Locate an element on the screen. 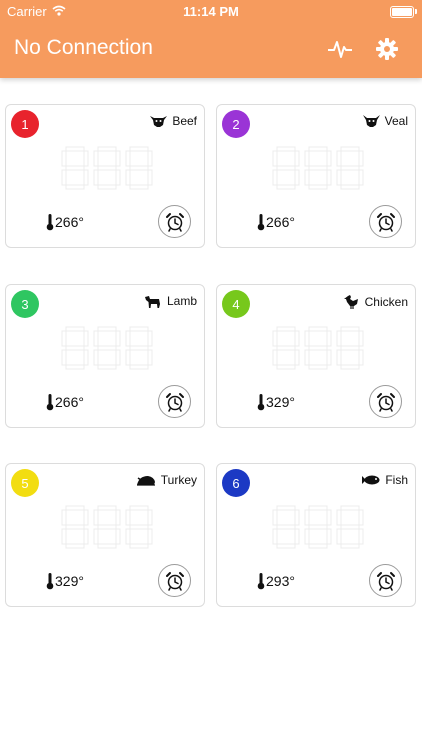 Image resolution: width=422 pixels, height=750 pixels. meat-label: Turkey is located at coordinates (178, 480).